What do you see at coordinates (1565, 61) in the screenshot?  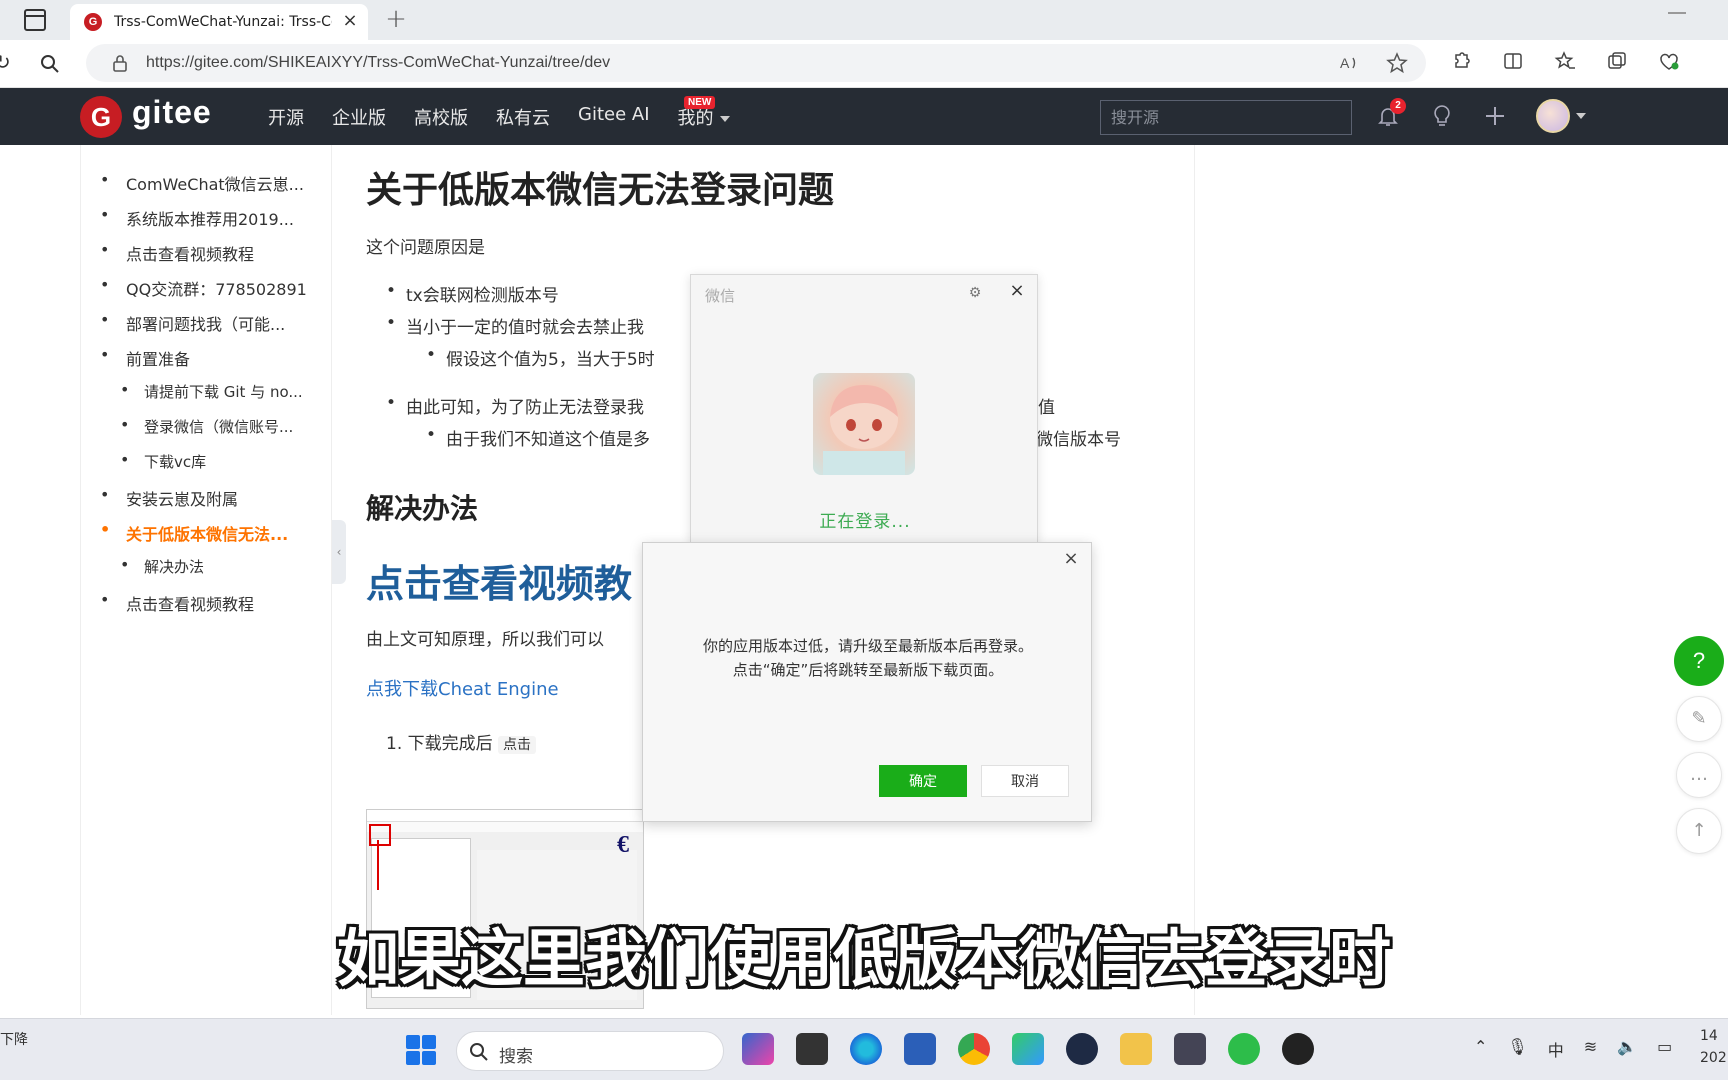 I see `favorites-icon` at bounding box center [1565, 61].